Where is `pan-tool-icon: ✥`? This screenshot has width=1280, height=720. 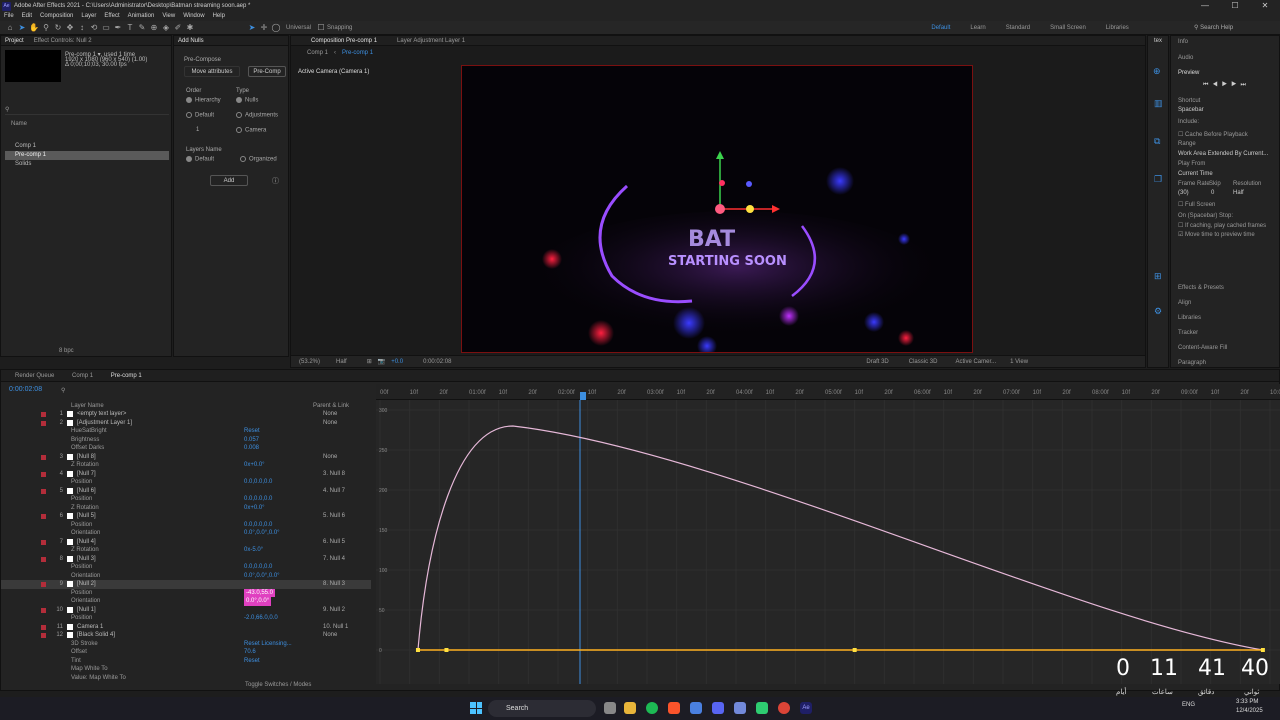
pan-tool-icon: ✥ is located at coordinates (70, 28).